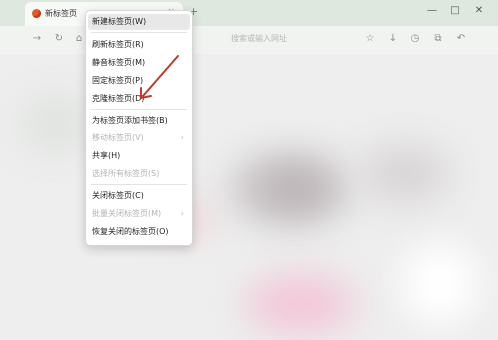 This screenshot has height=340, width=498. Describe the element at coordinates (159, 77) in the screenshot. I see `annotation-arrow` at that location.